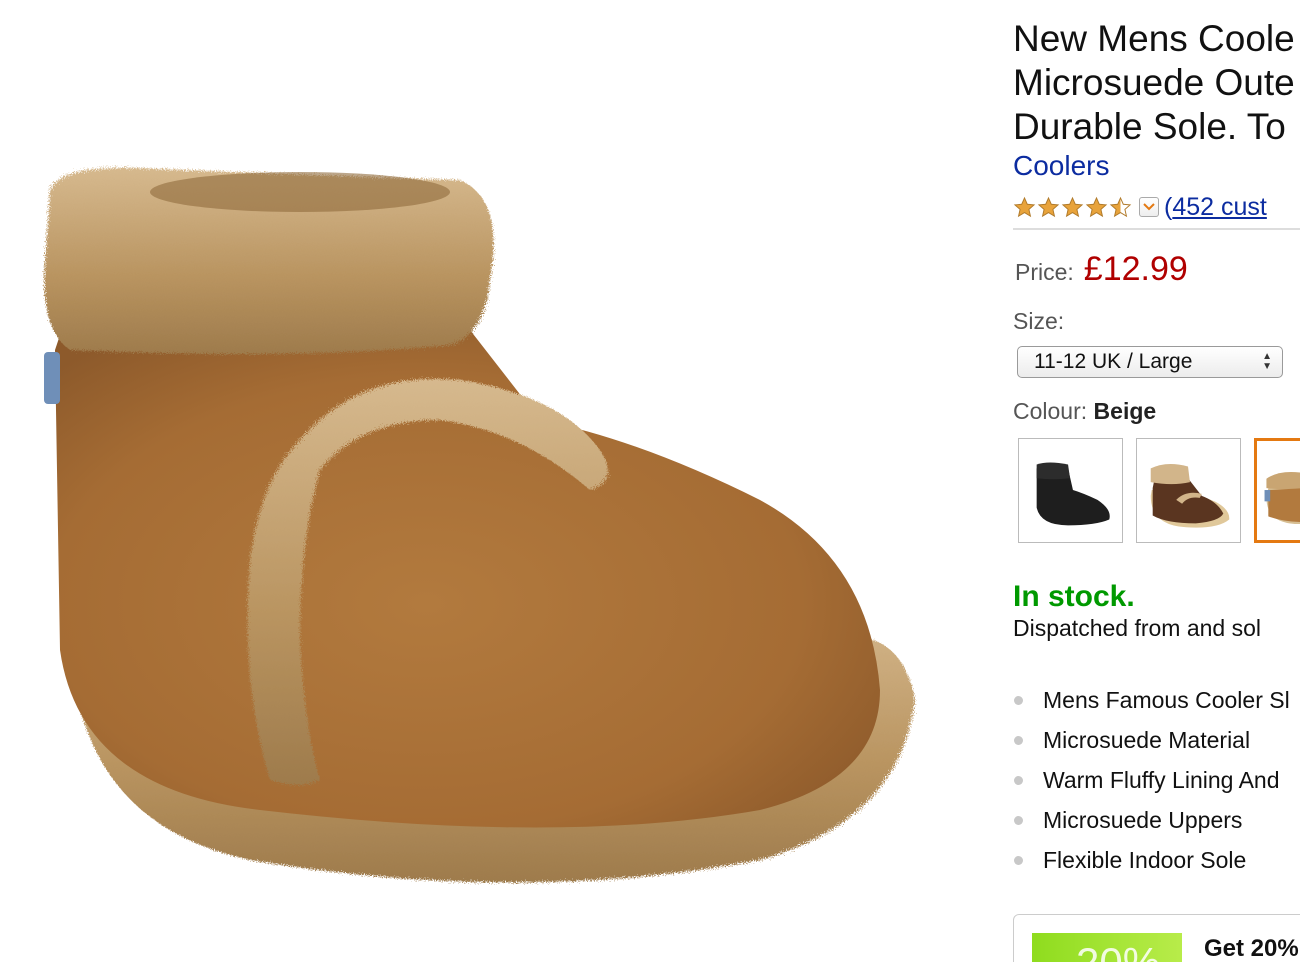  Describe the element at coordinates (1061, 166) in the screenshot. I see `brand-link: Coolers` at that location.